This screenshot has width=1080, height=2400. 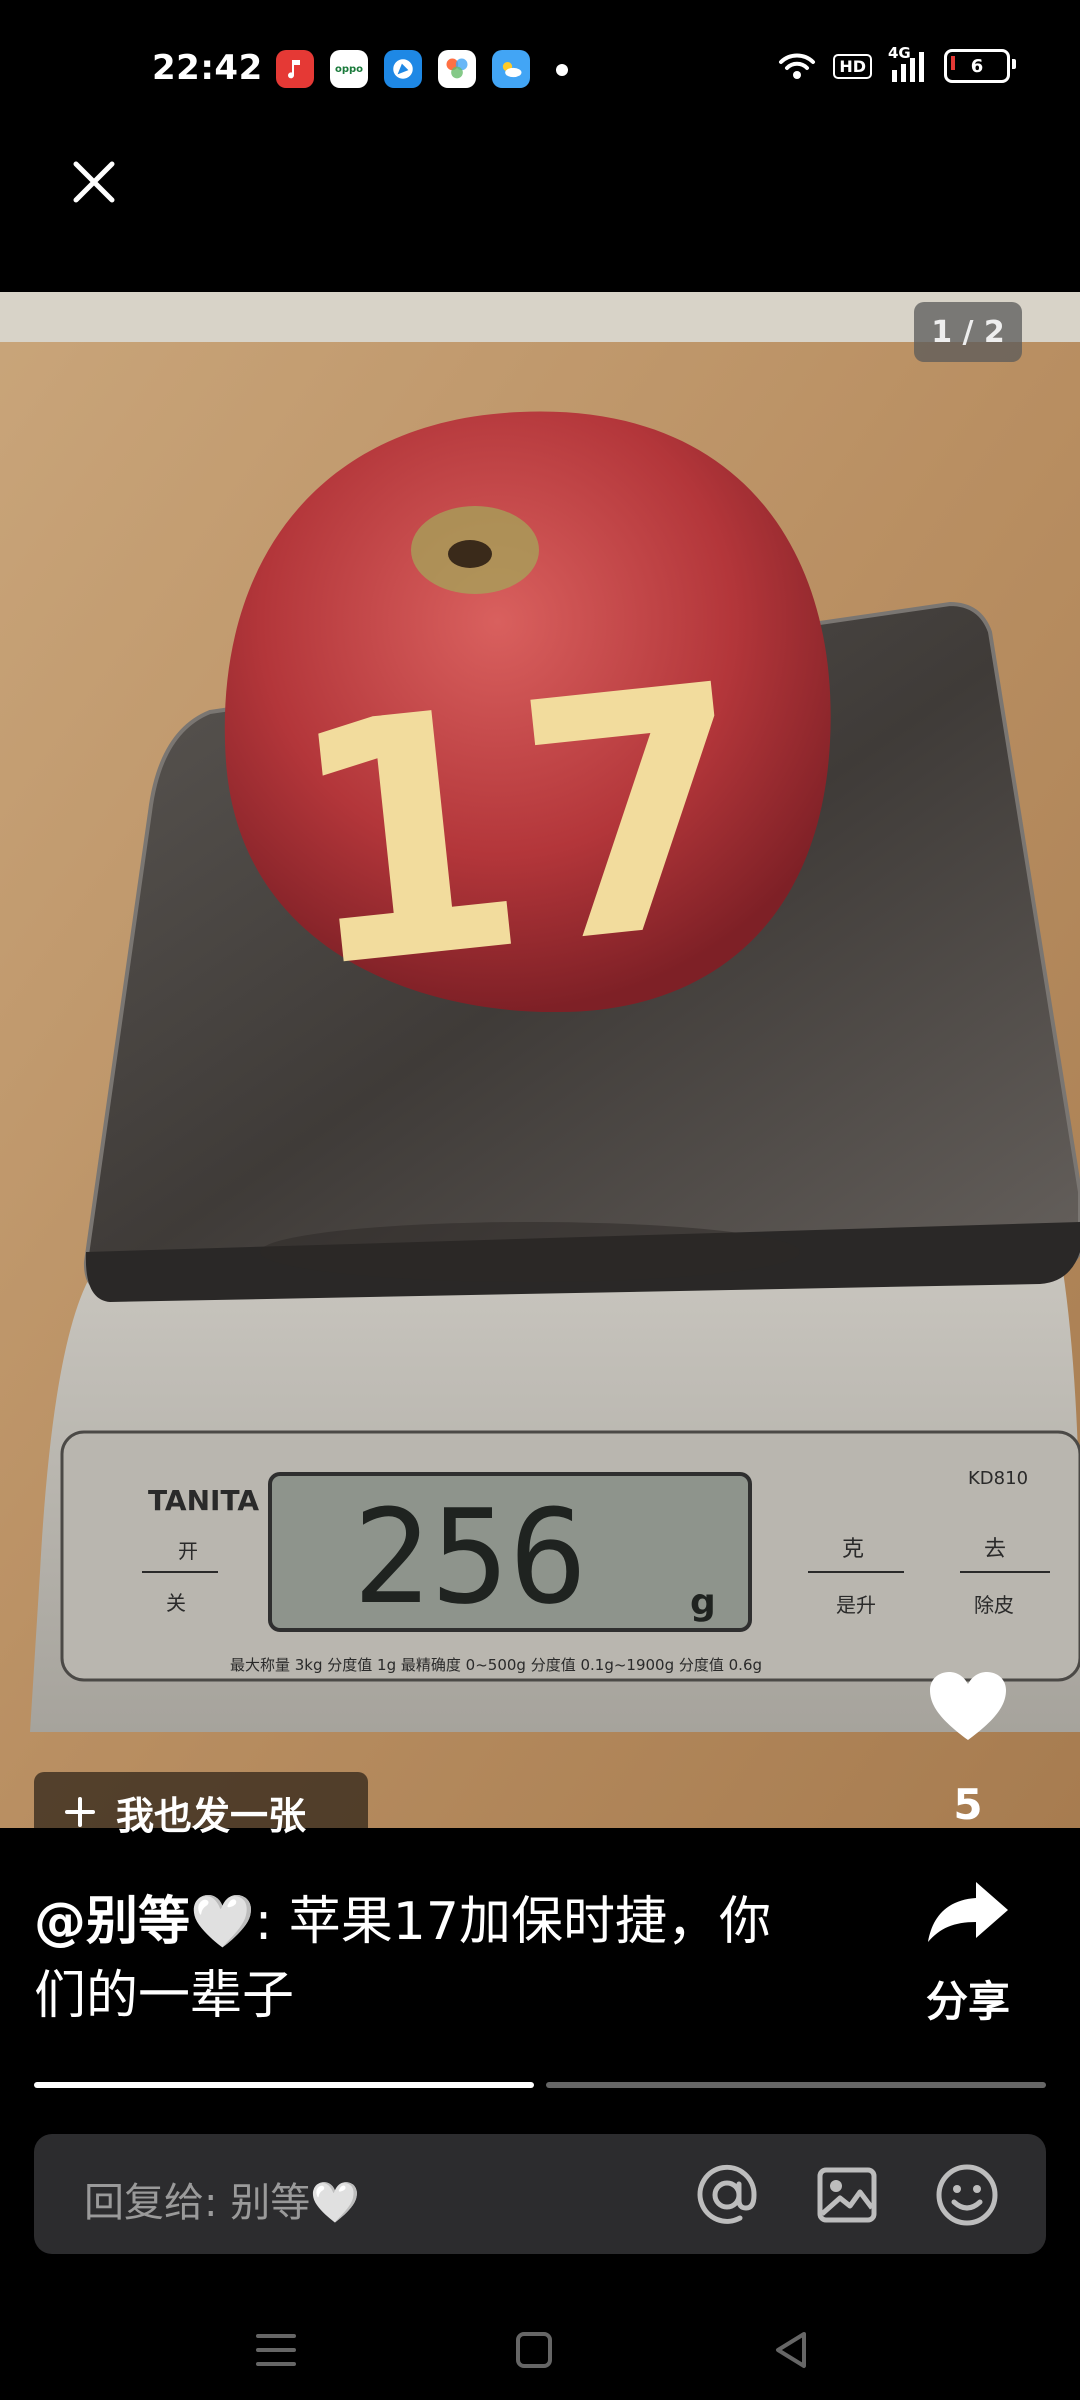 What do you see at coordinates (703, 1602) in the screenshot?
I see `scale-unit: g` at bounding box center [703, 1602].